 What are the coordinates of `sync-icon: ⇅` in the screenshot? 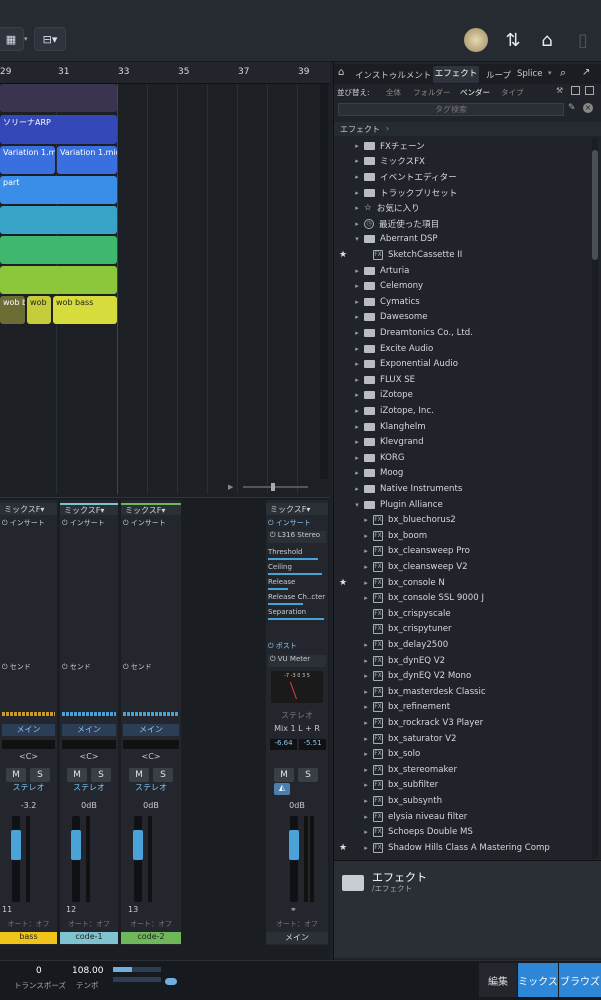 It's located at (513, 40).